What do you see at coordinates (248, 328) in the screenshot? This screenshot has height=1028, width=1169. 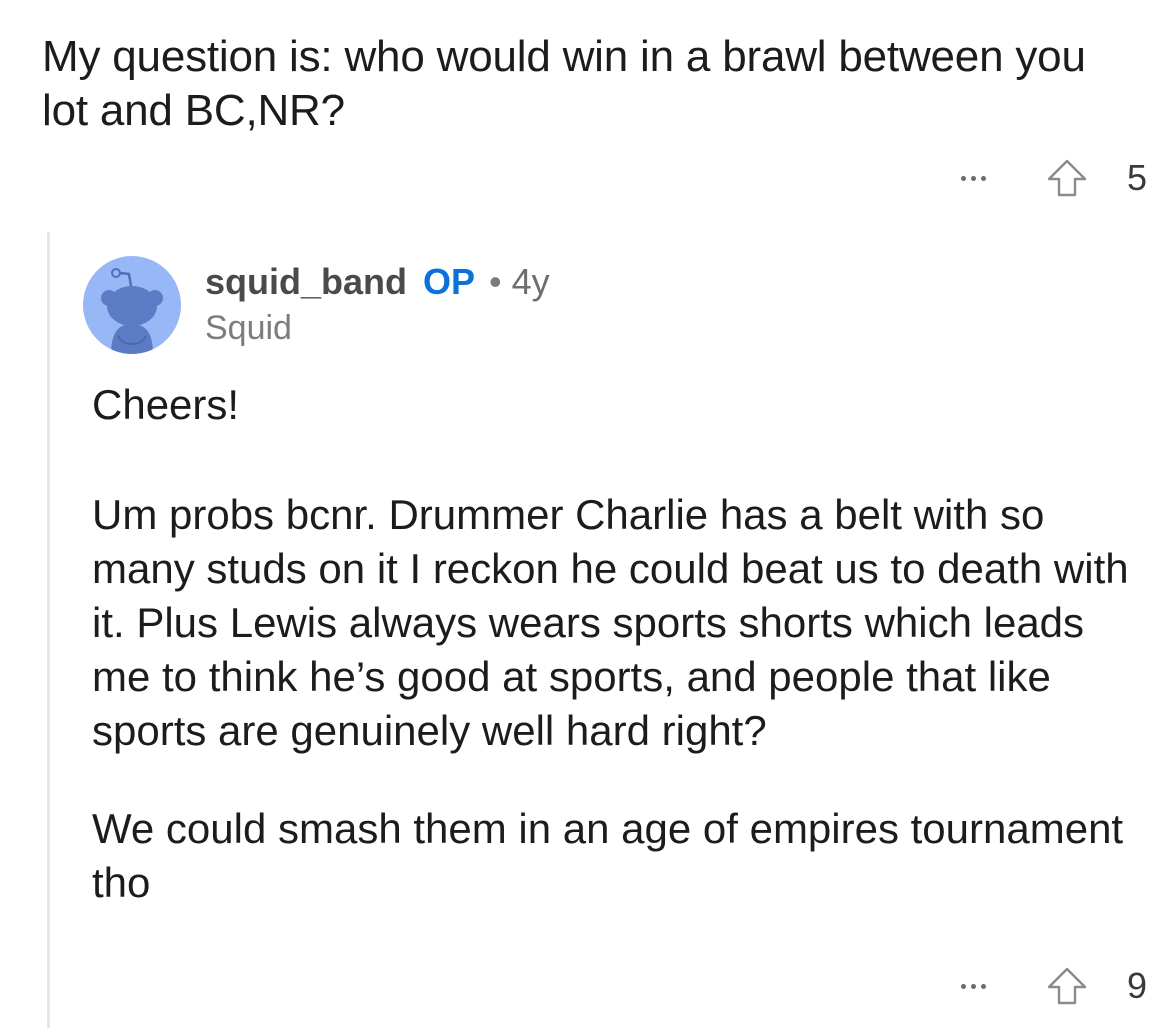 I see `user-flair: Squid` at bounding box center [248, 328].